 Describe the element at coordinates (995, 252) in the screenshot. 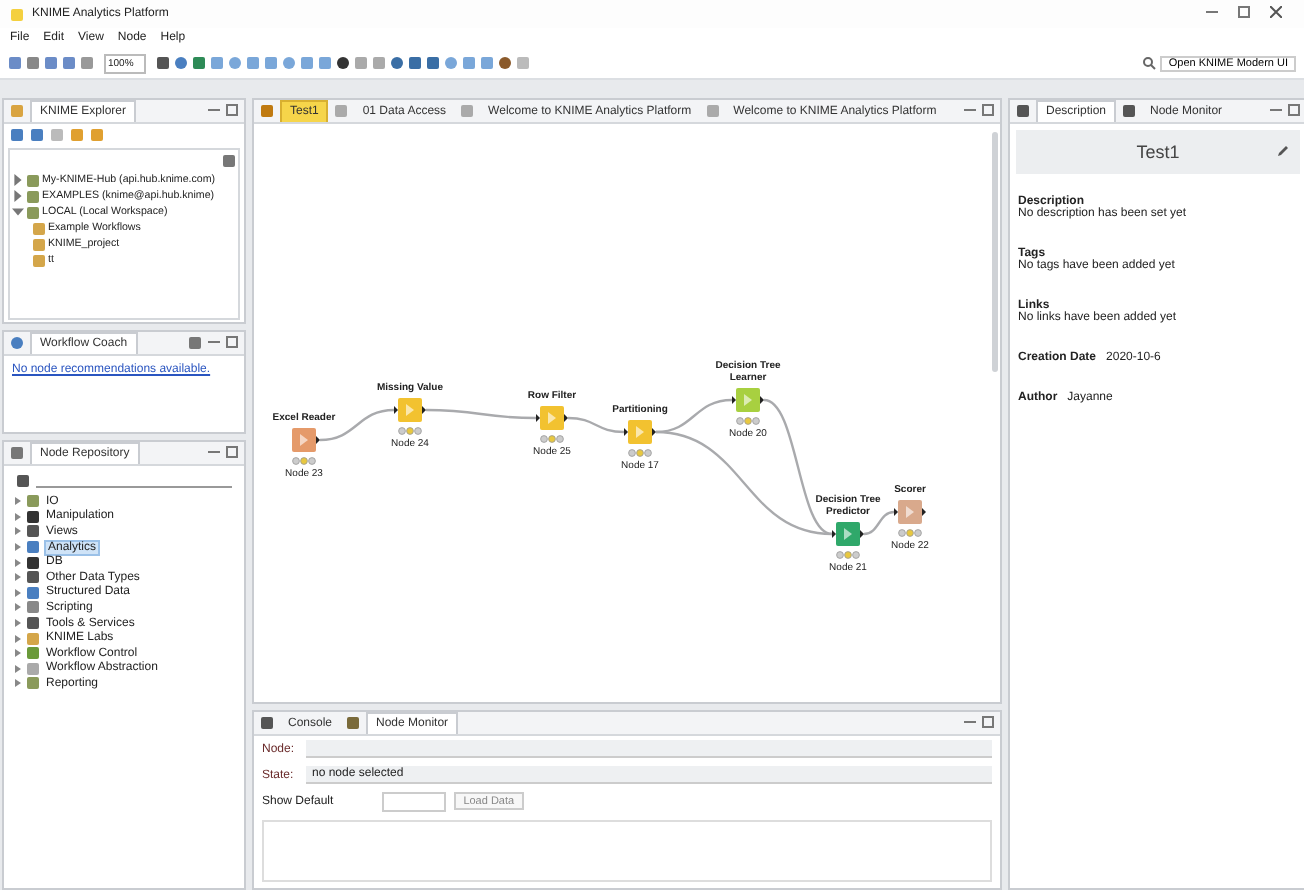

I see `scrollbar` at that location.